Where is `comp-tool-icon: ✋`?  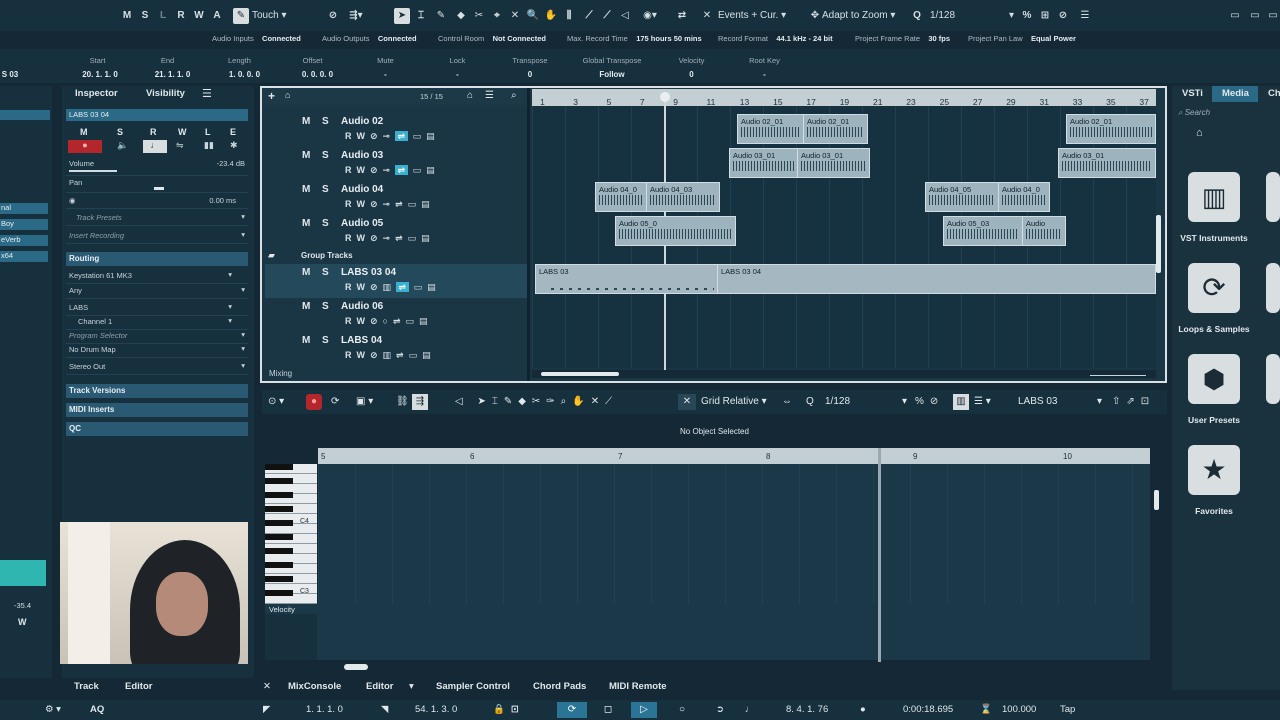
comp-tool-icon: ✋ is located at coordinates (551, 16).